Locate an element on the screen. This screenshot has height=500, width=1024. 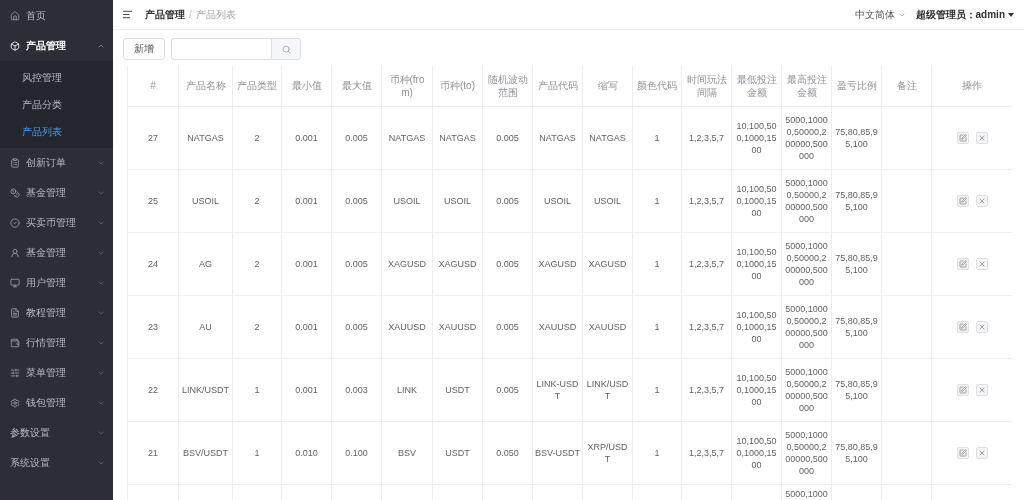
clipboard-icon is located at coordinates (15, 163).